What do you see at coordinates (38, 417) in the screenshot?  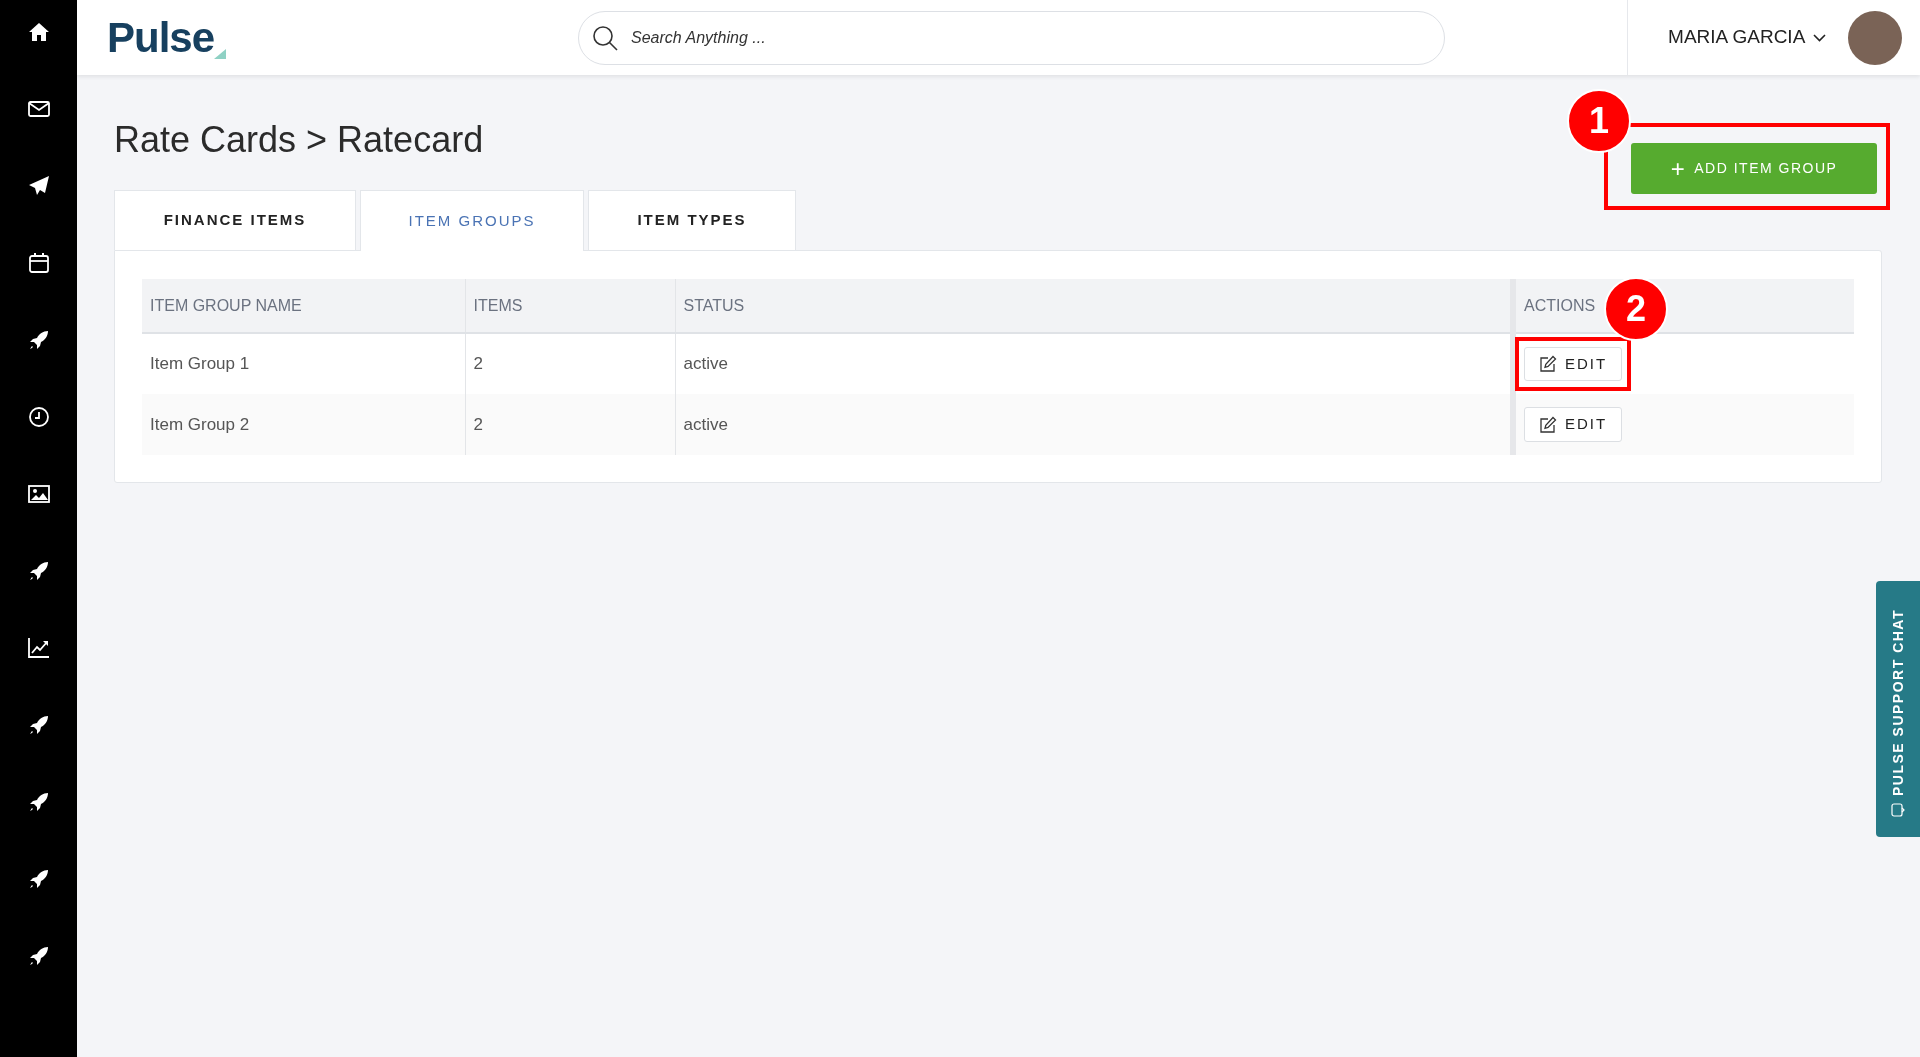 I see `clock-icon` at bounding box center [38, 417].